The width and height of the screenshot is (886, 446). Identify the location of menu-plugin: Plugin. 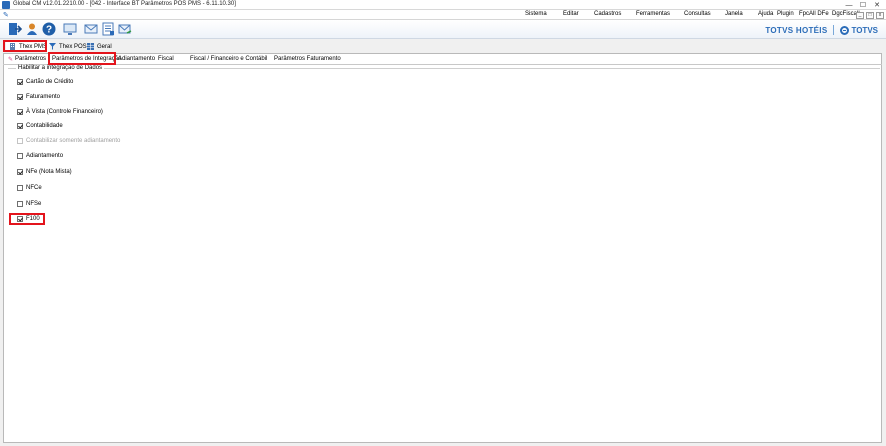
(785, 14).